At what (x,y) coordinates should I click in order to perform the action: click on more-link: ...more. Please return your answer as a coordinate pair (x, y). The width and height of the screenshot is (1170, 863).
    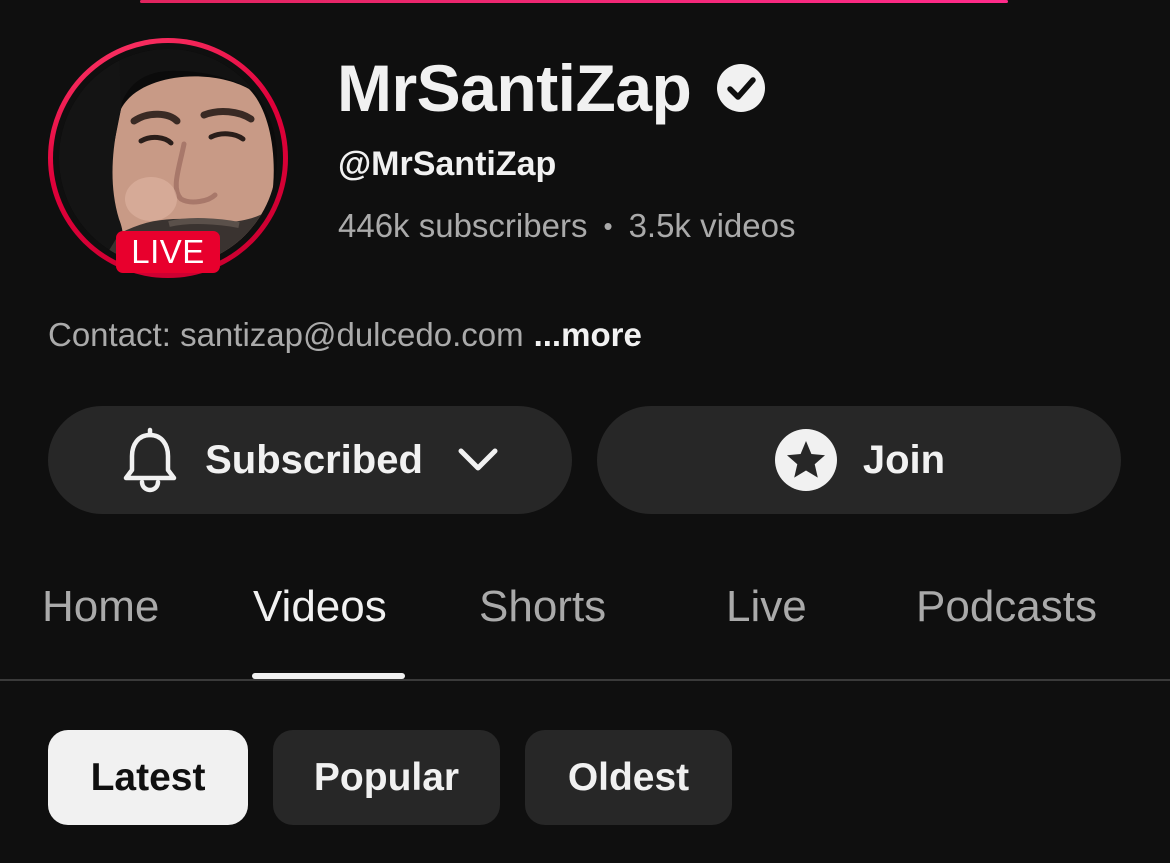
    Looking at the image, I should click on (588, 334).